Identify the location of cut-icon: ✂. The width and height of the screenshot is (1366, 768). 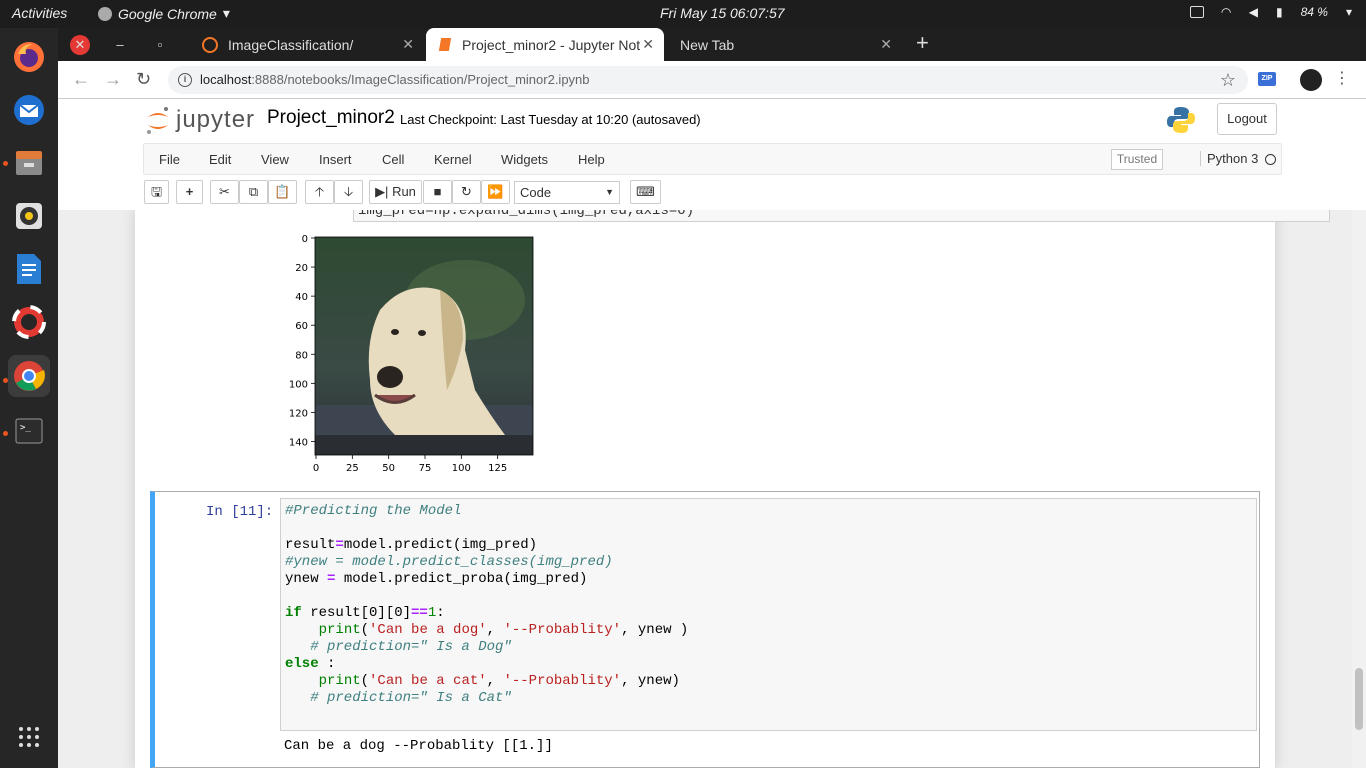
(224, 192).